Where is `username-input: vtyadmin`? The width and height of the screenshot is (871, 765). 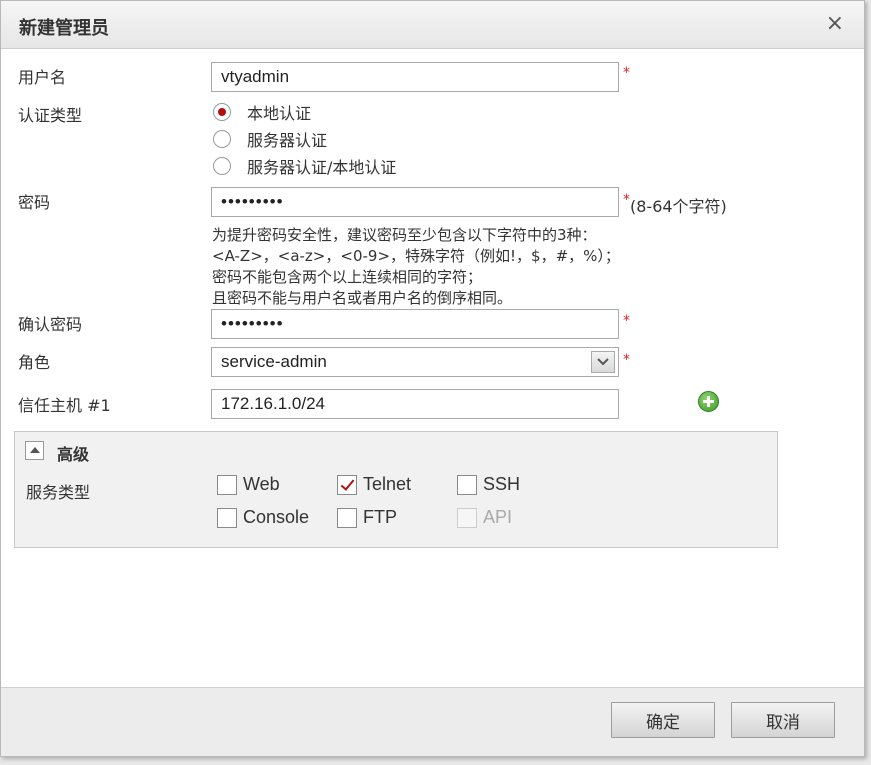
username-input: vtyadmin is located at coordinates (415, 77).